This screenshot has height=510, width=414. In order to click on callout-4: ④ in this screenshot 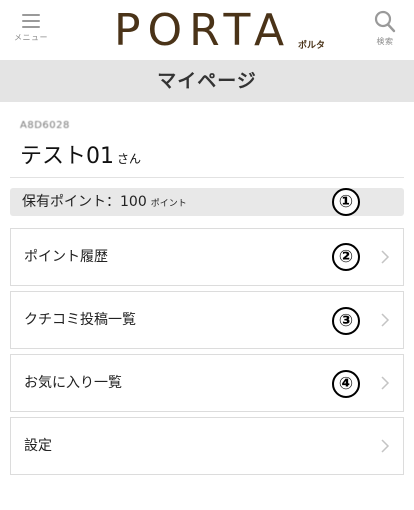, I will do `click(346, 384)`.